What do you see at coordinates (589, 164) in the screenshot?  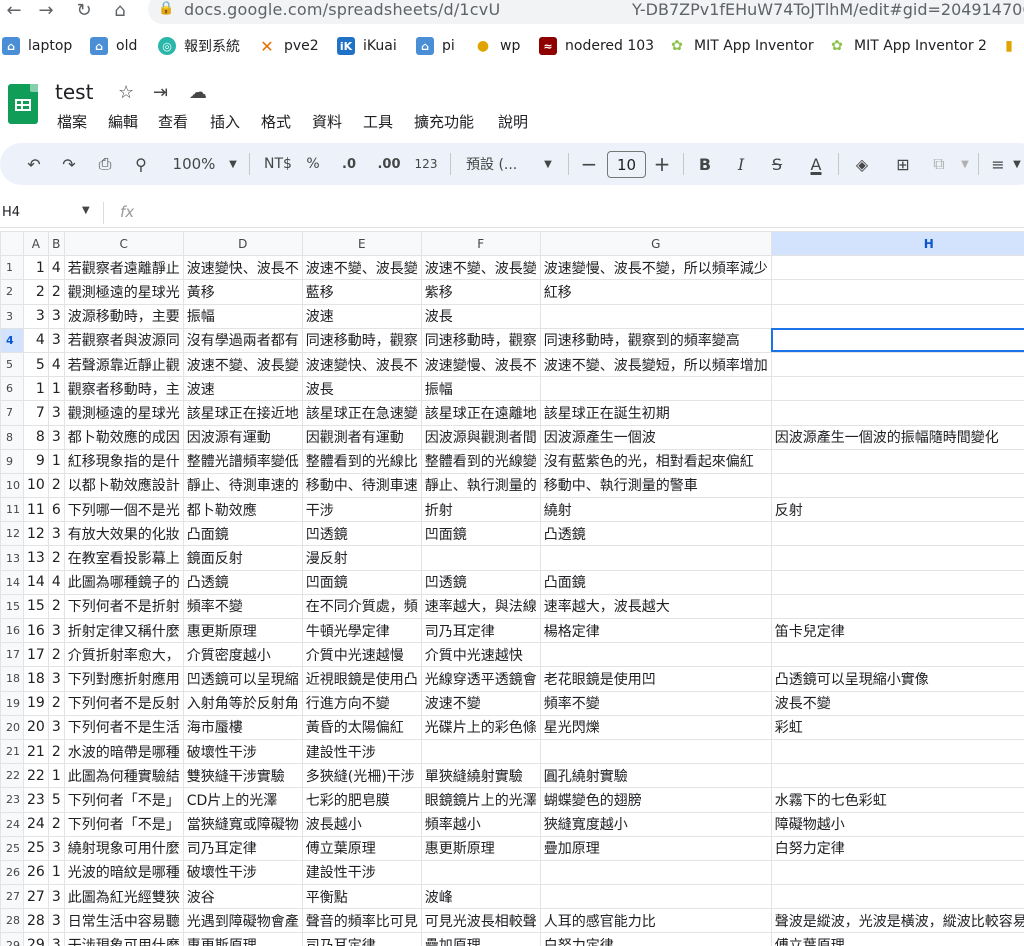 I see `decrease-font-size-icon: −` at bounding box center [589, 164].